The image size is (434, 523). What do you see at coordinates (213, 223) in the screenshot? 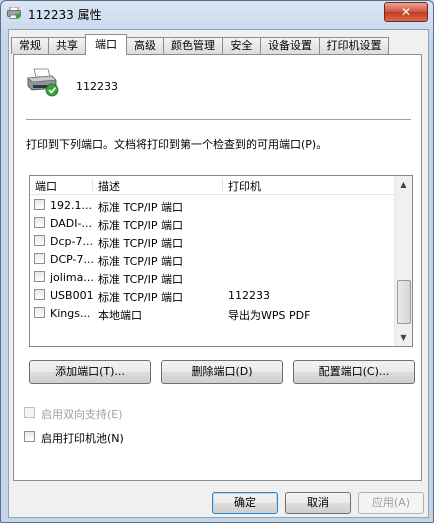
I see `list-item: DADI-... 标准 TCP/IP 端口` at bounding box center [213, 223].